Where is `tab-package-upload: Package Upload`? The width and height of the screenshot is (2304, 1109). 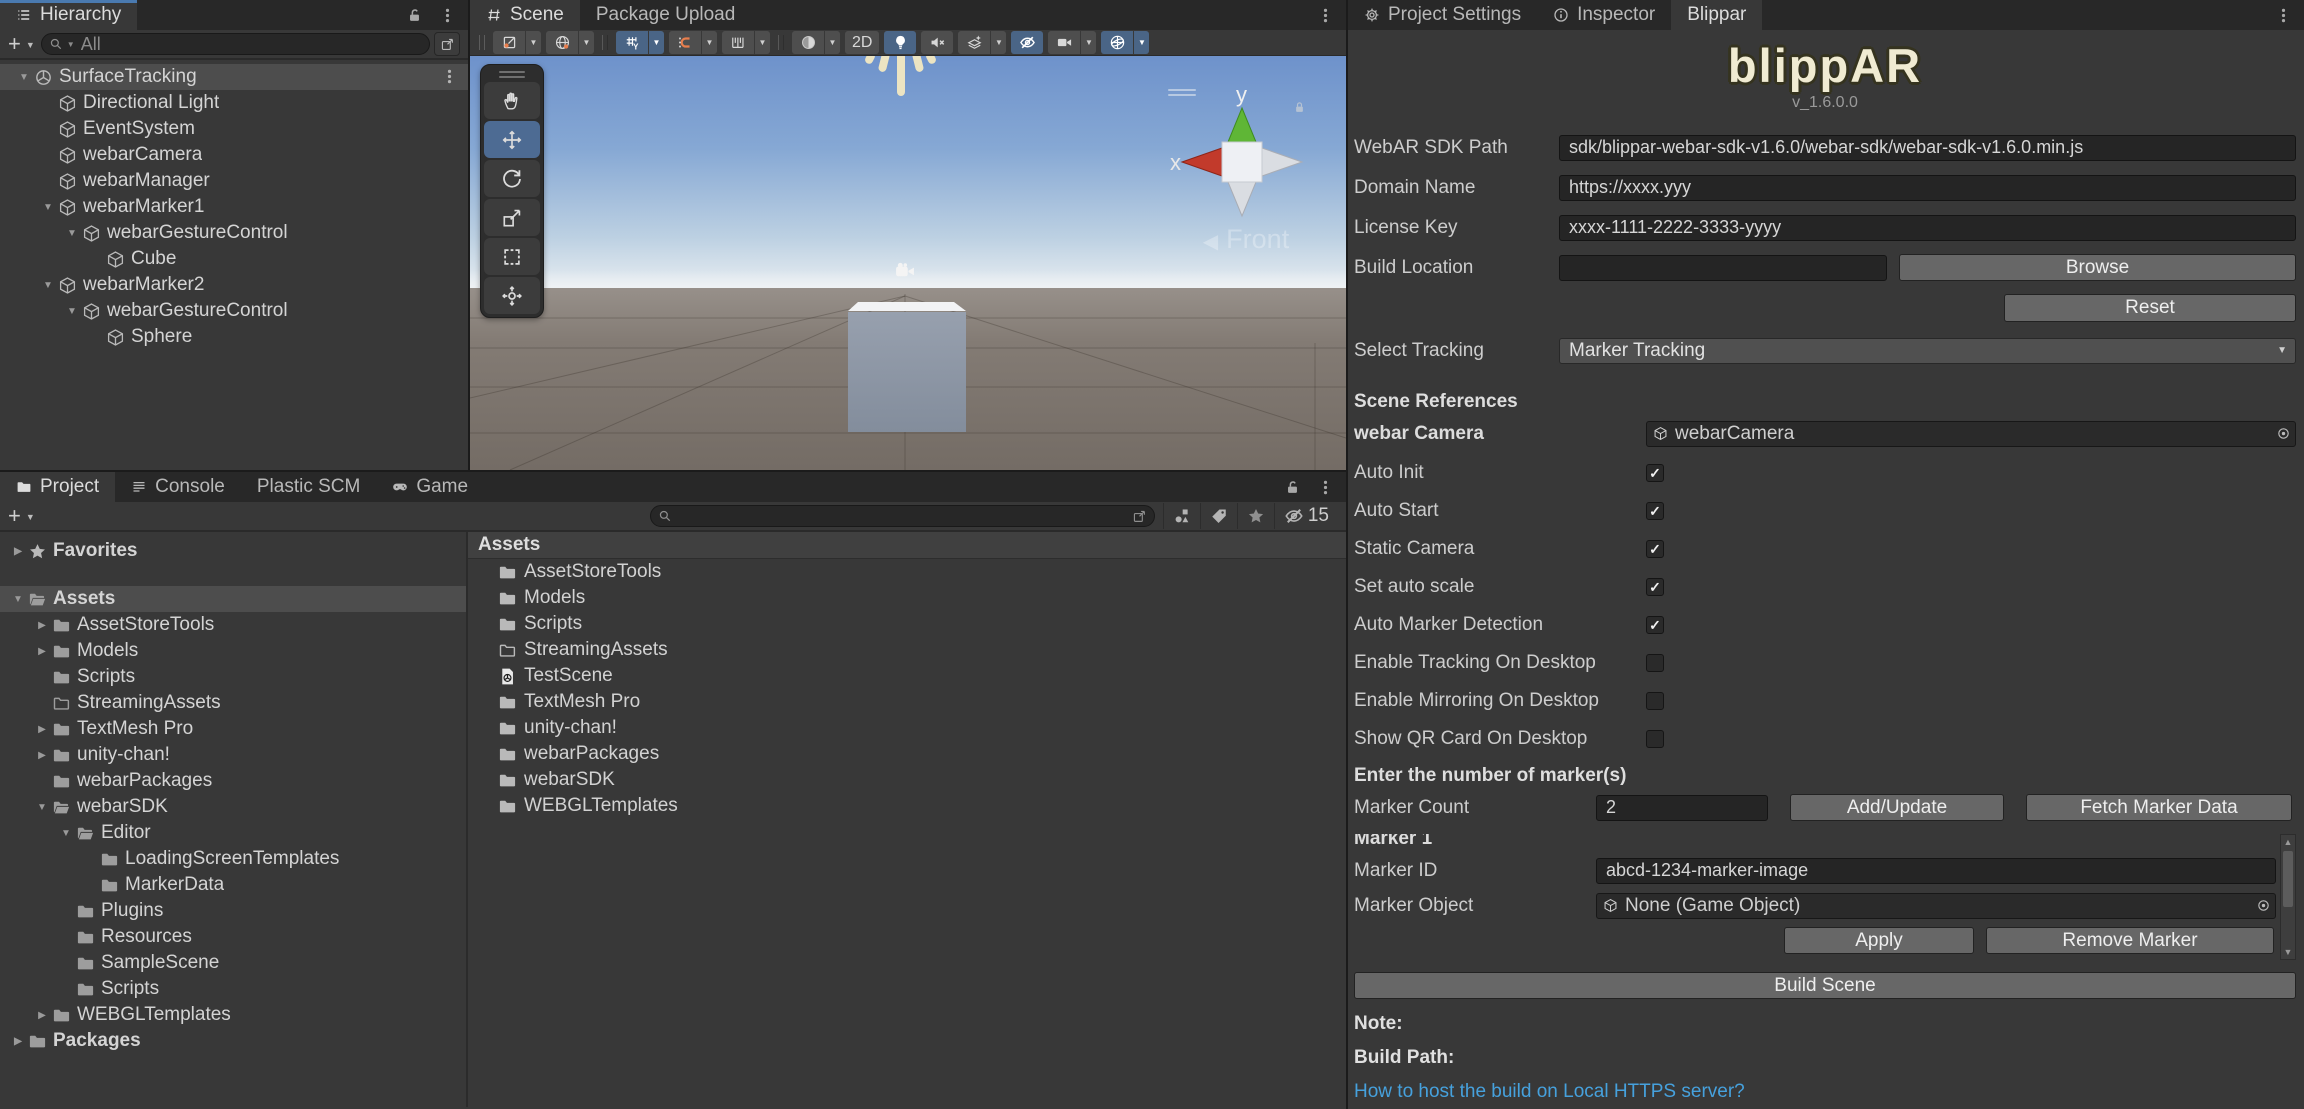 tab-package-upload: Package Upload is located at coordinates (665, 15).